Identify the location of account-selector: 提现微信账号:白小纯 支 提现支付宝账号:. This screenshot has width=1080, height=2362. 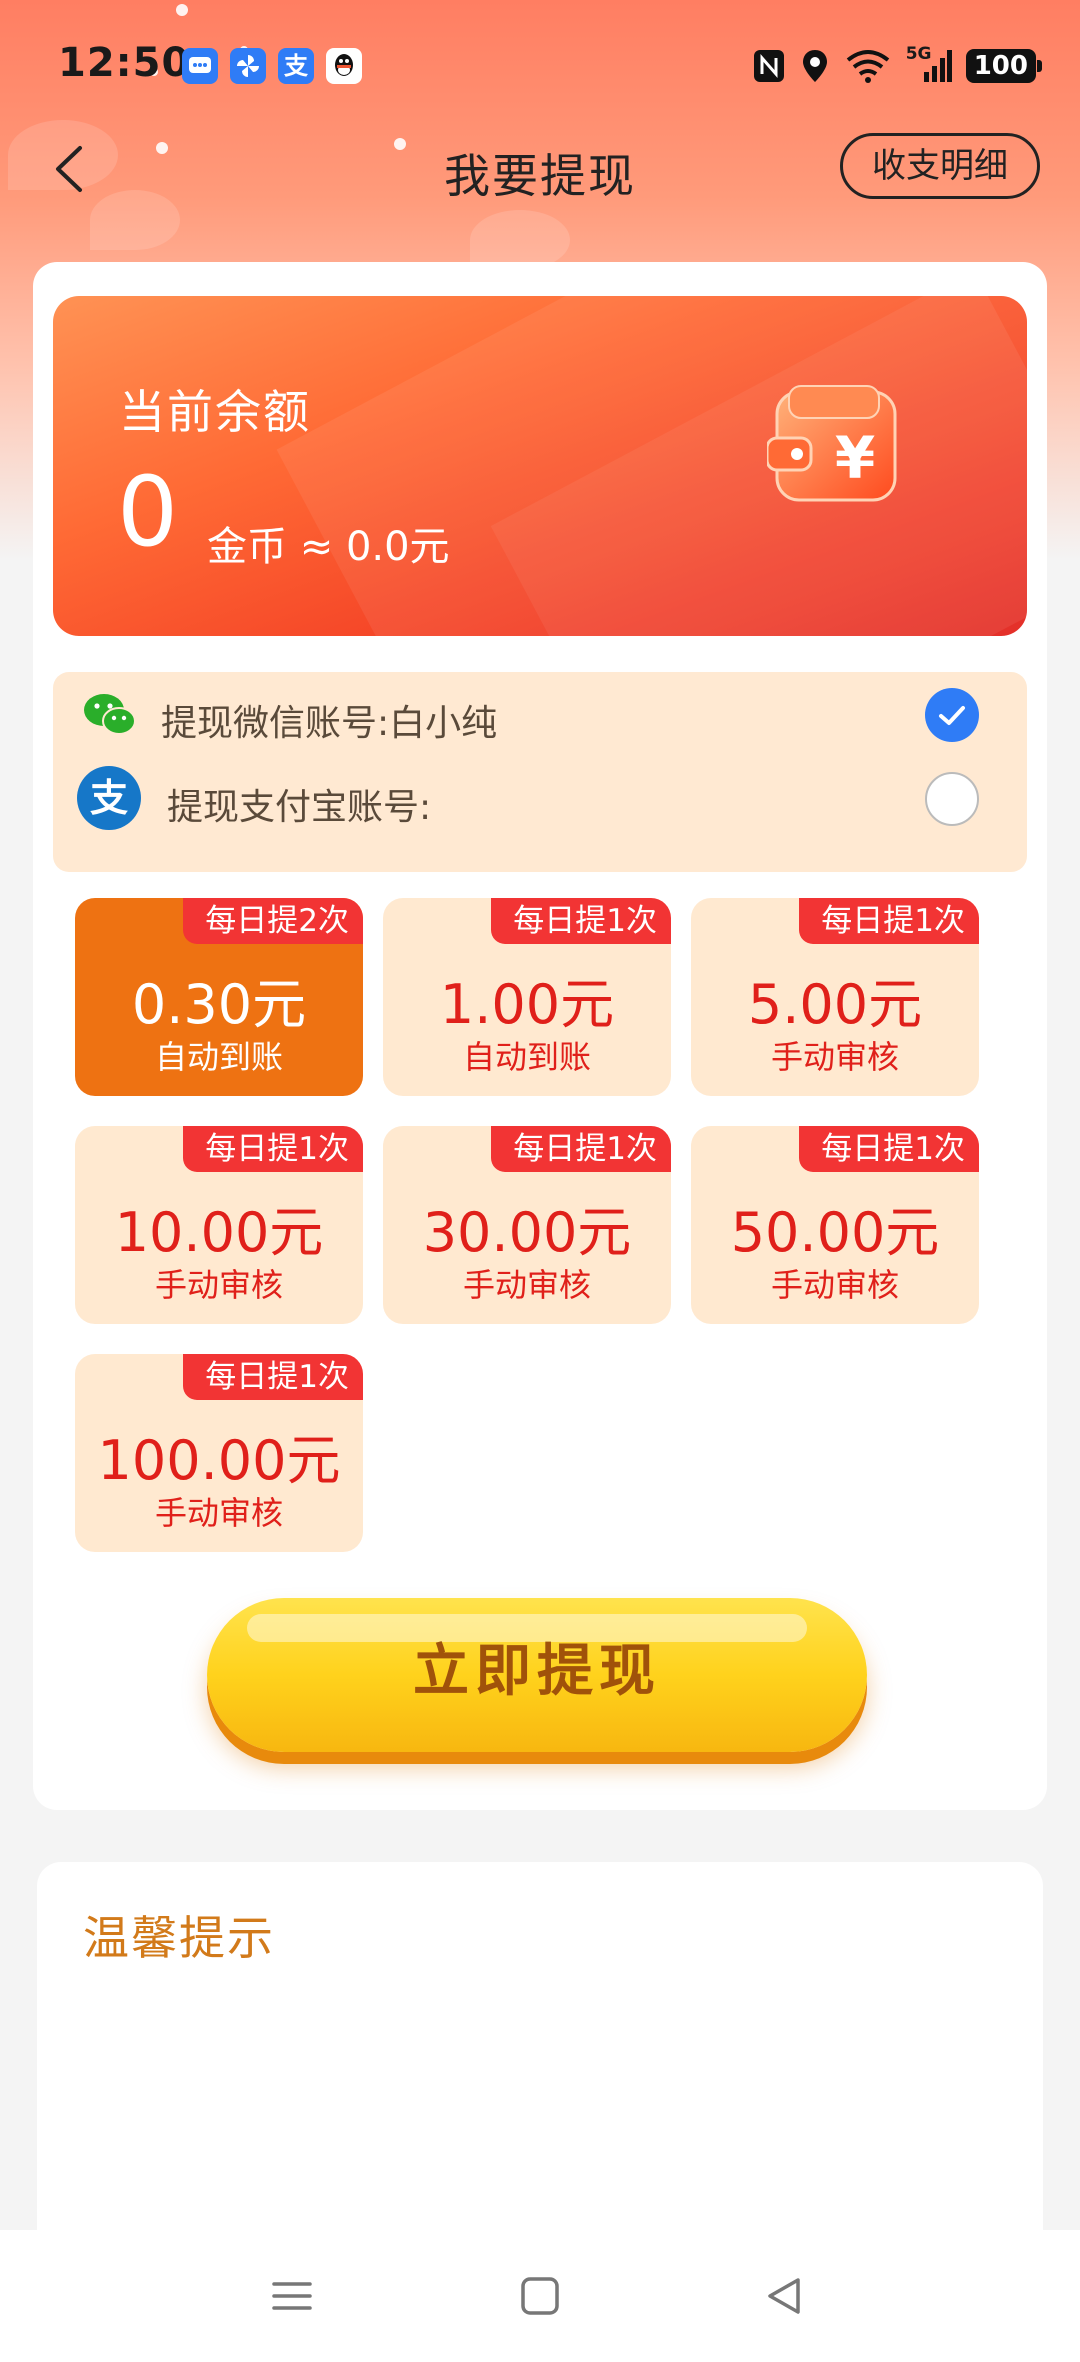
(540, 772).